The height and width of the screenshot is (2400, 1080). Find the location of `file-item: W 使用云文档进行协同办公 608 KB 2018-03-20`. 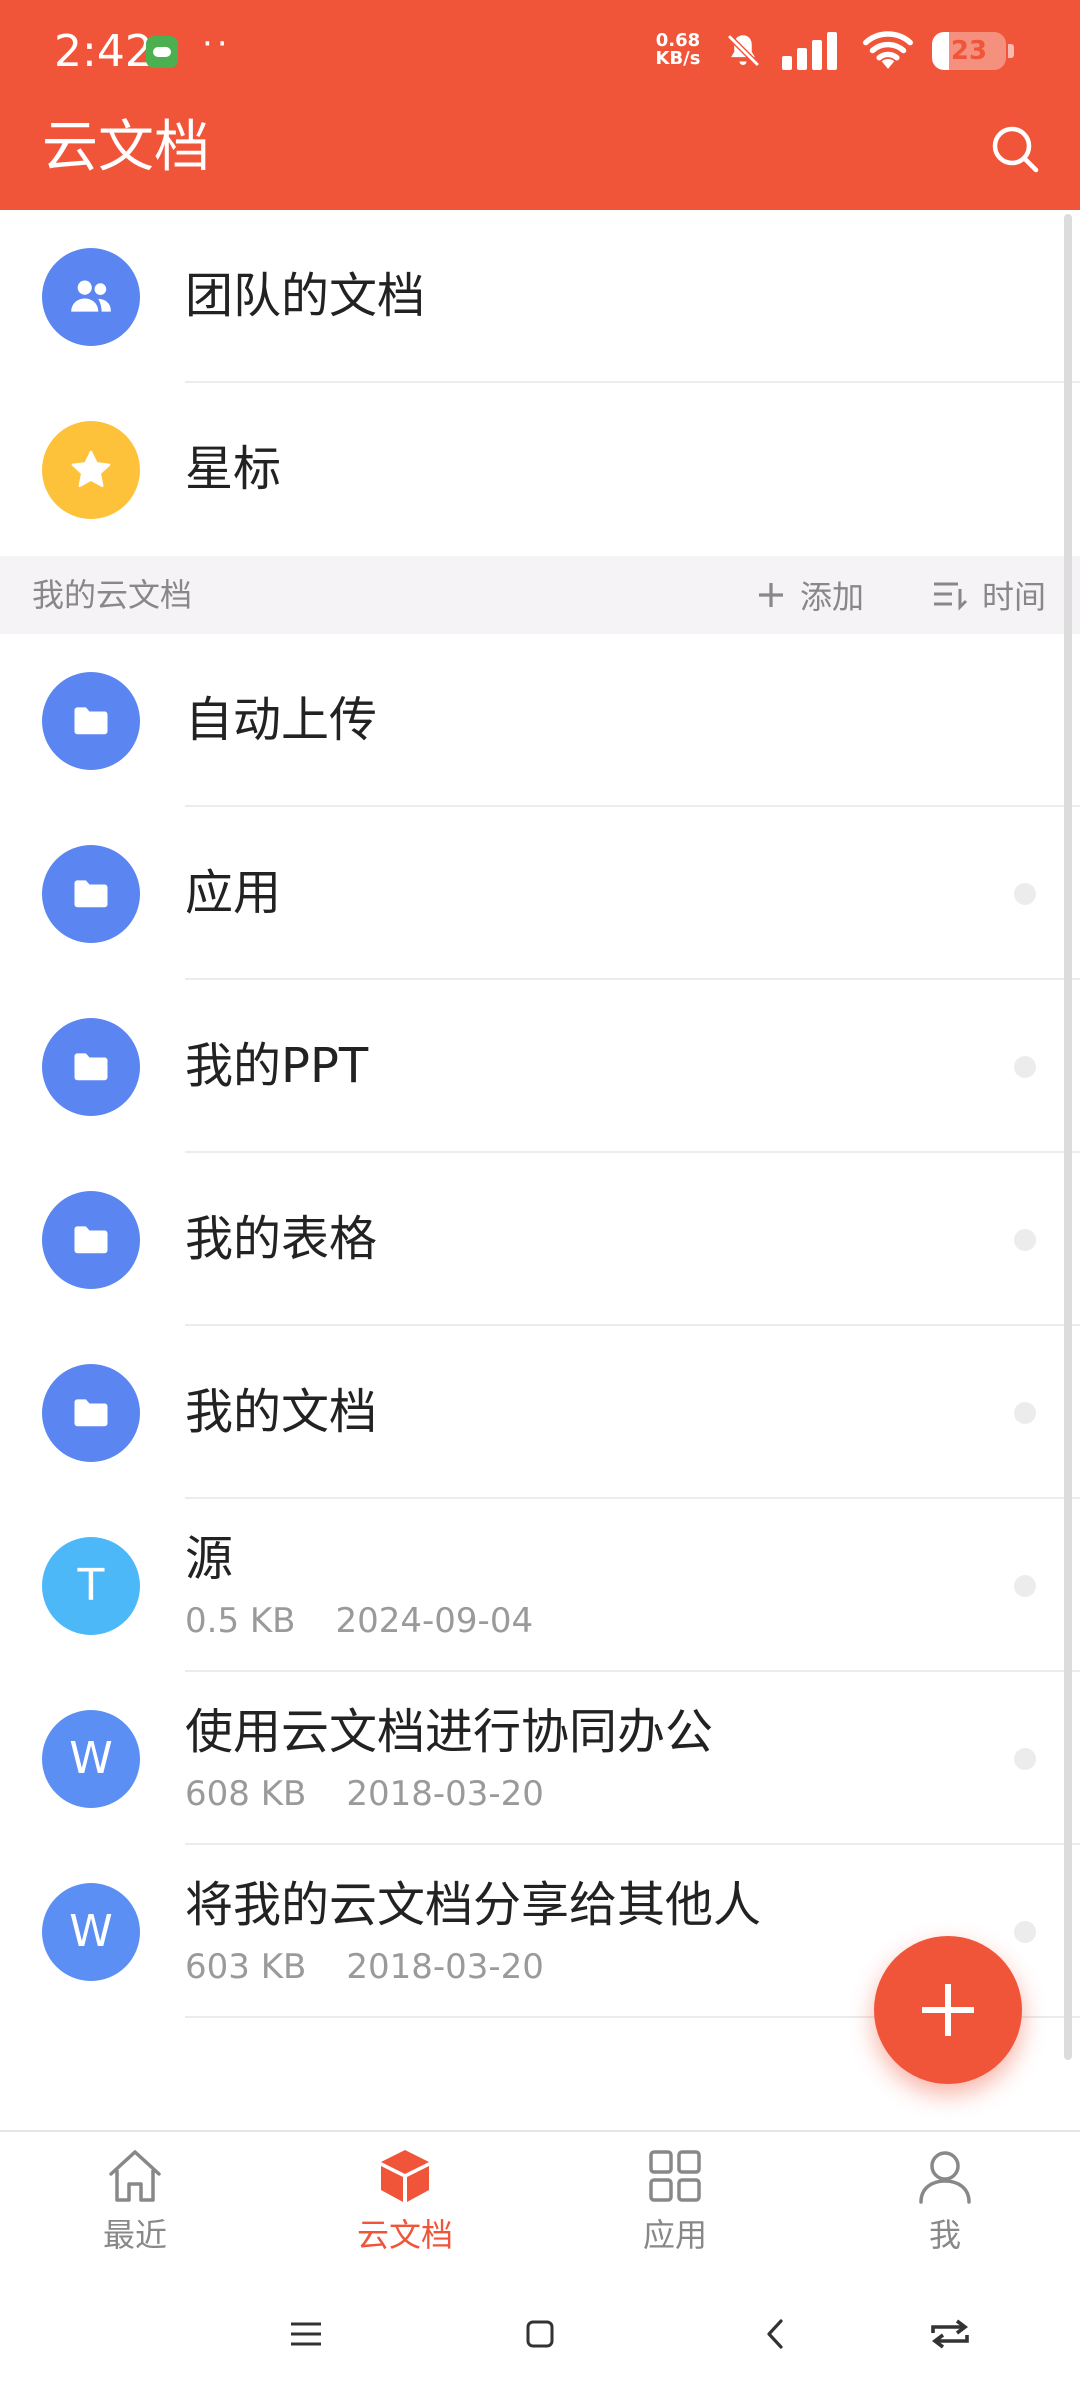

file-item: W 使用云文档进行协同办公 608 KB 2018-03-20 is located at coordinates (540, 1758).